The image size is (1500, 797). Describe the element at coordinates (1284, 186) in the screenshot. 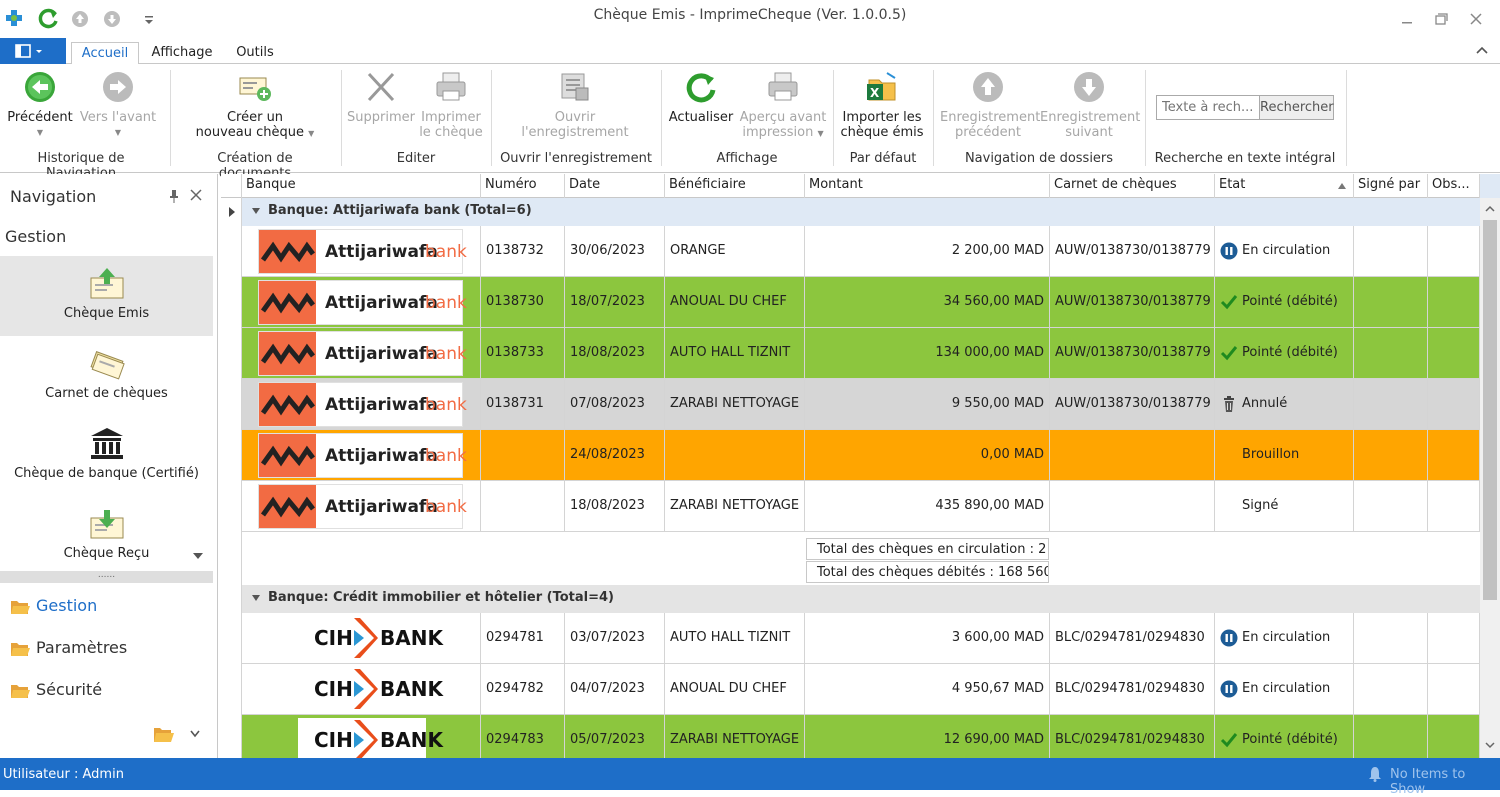

I see `column-header-etat: Etat` at that location.